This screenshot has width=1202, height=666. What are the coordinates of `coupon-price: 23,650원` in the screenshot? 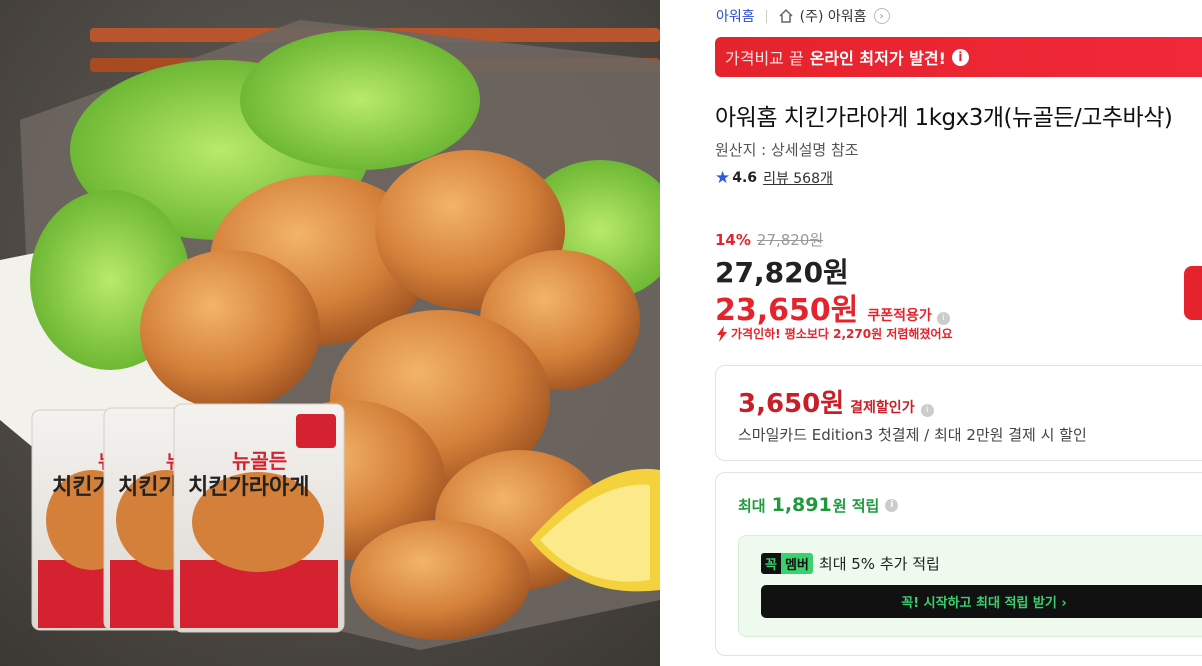 It's located at (787, 310).